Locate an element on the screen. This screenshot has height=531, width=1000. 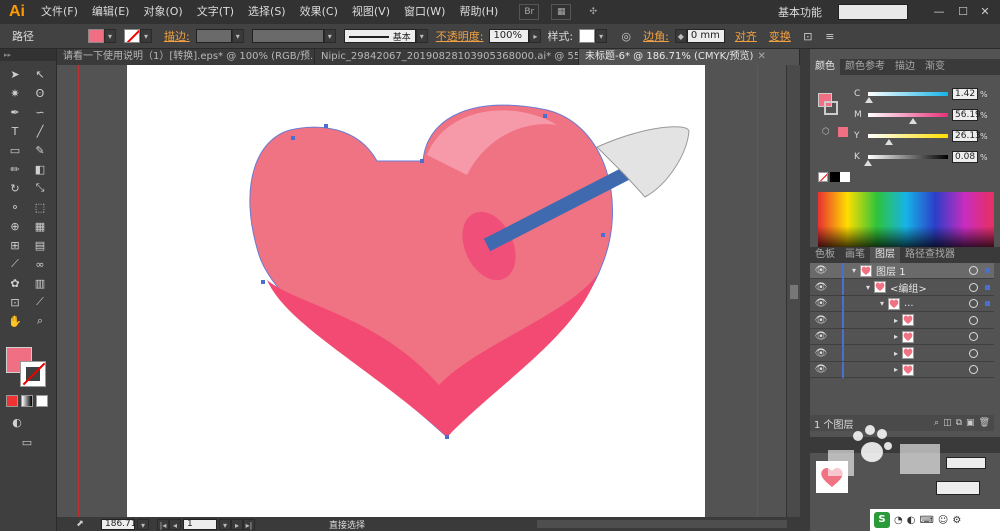
artboard-number-field: 1 is located at coordinates (200, 524).